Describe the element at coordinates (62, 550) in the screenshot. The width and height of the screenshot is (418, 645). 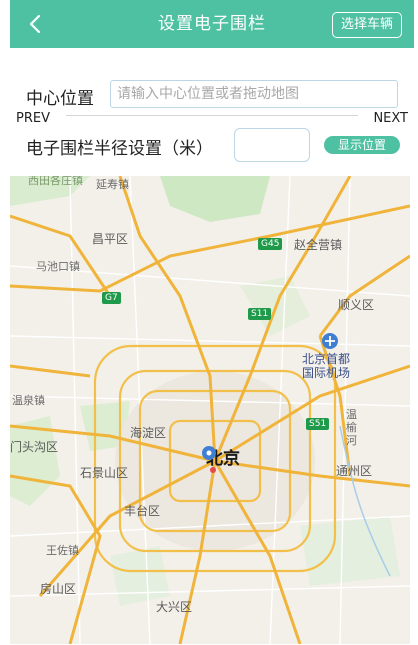
I see `map-label-wangzuo: 王佐镇` at that location.